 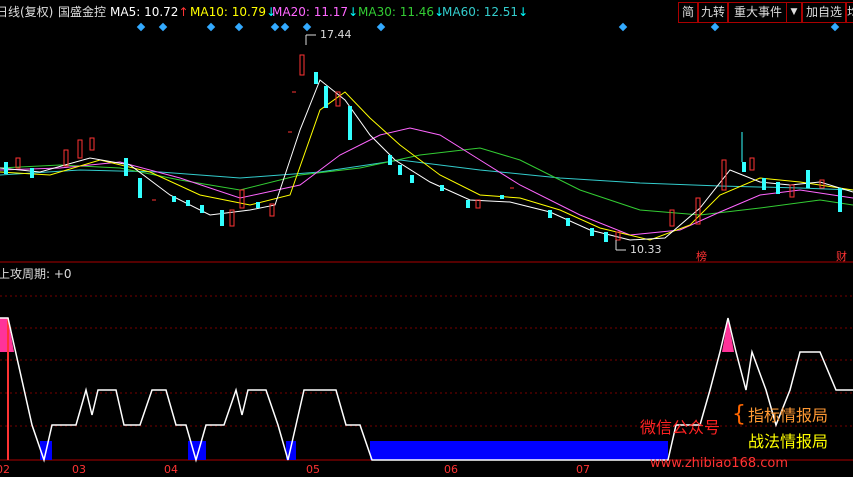 I want to click on watermark-line2a: 指标情报局, so click(x=788, y=415).